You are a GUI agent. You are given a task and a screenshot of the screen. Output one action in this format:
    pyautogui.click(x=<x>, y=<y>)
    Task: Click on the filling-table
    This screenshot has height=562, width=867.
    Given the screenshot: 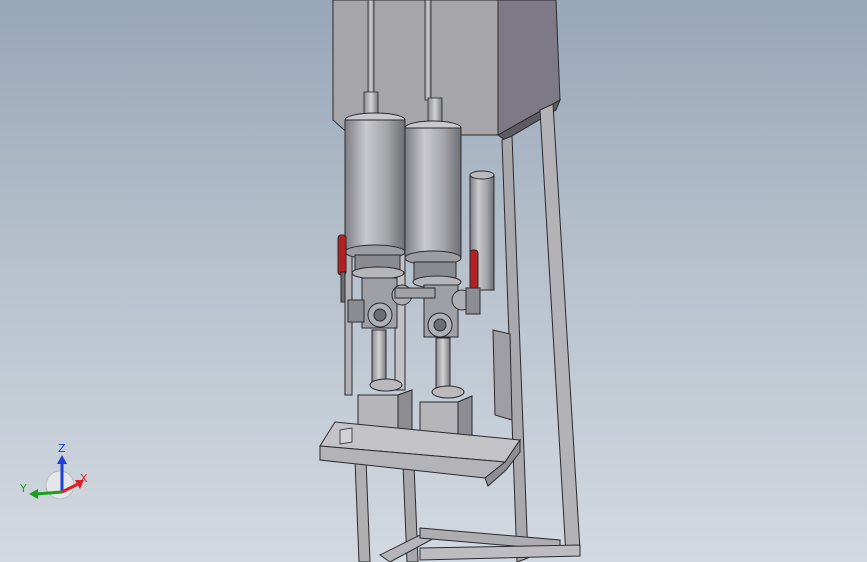 What is the action you would take?
    pyautogui.click(x=420, y=454)
    